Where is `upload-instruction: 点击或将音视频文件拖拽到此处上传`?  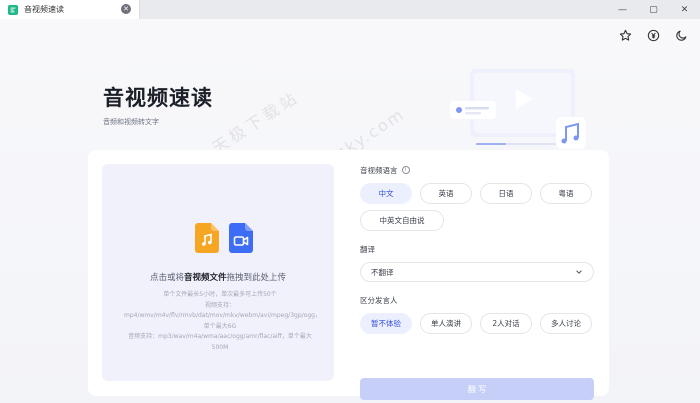 upload-instruction: 点击或将音视频文件拖拽到此处上传 is located at coordinates (218, 278).